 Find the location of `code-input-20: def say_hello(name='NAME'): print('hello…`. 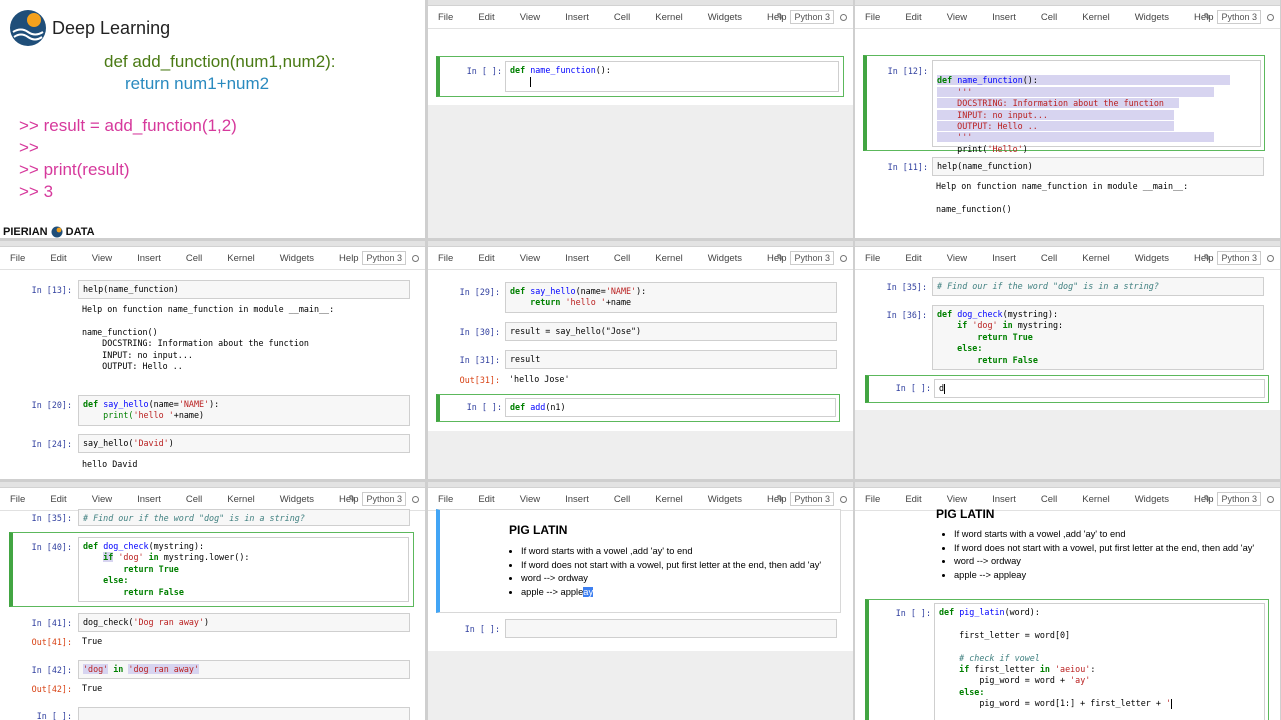

code-input-20: def say_hello(name='NAME'): print('hello… is located at coordinates (244, 410).